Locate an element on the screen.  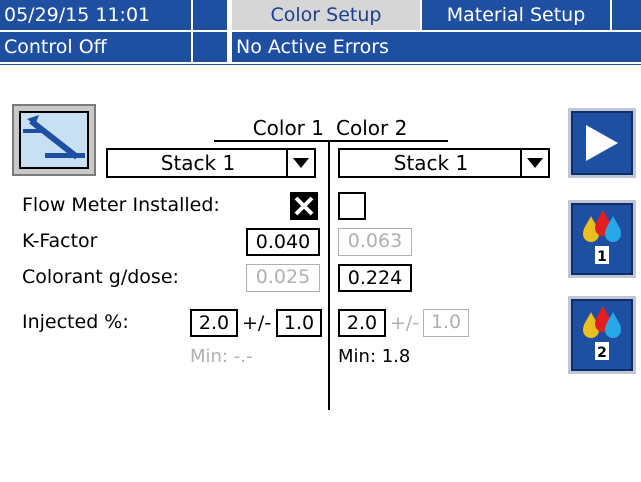
color1-flow-meter-checkbox is located at coordinates (304, 206).